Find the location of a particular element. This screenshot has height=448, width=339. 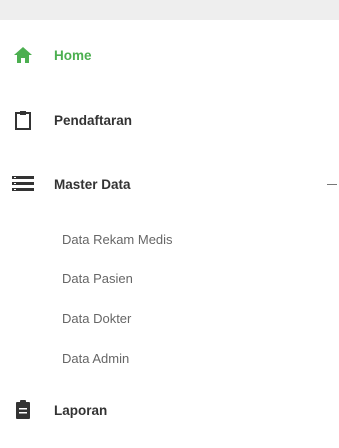

submenu-item-data-pasien: Data Pasien is located at coordinates (97, 278).